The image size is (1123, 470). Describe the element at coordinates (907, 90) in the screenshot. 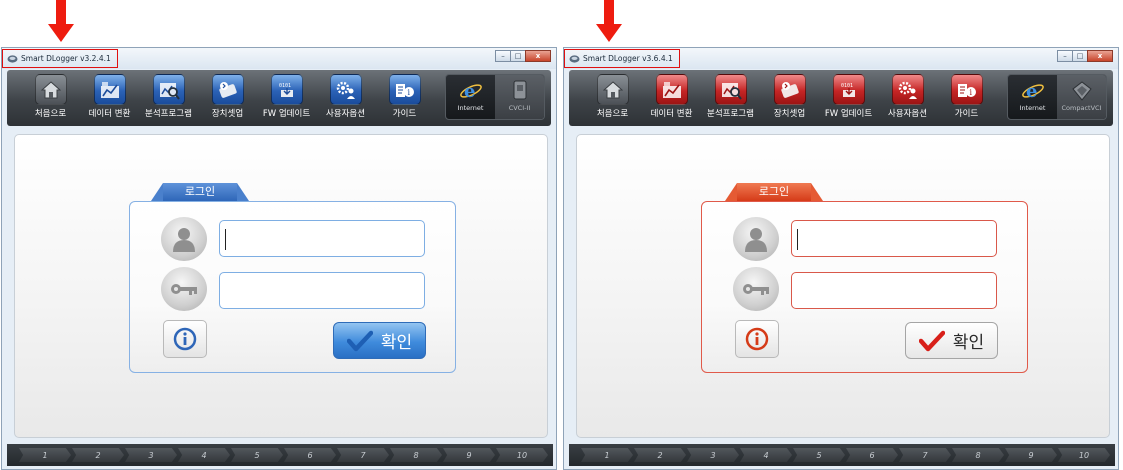

I see `user-options-icon` at that location.